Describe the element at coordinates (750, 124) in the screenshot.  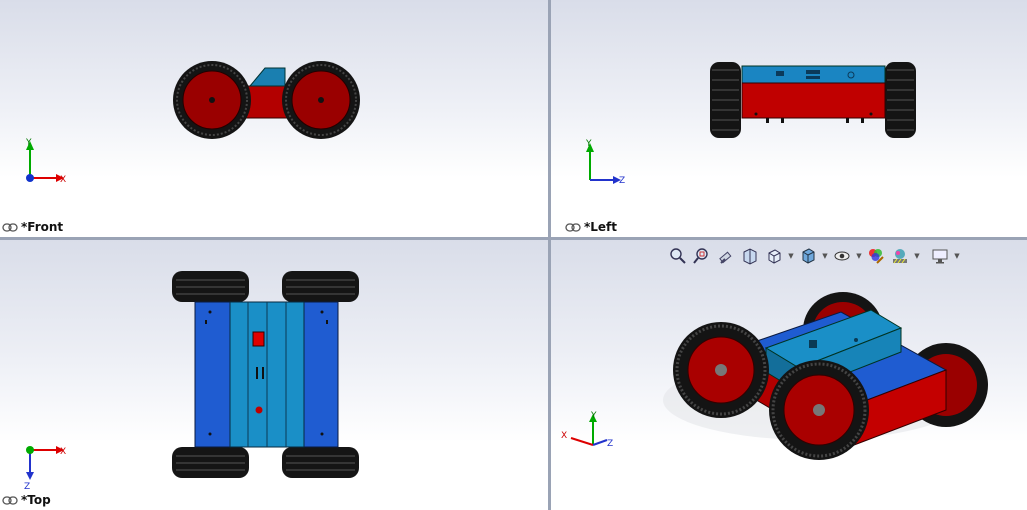
I see `robot-left-view: Y Z` at that location.